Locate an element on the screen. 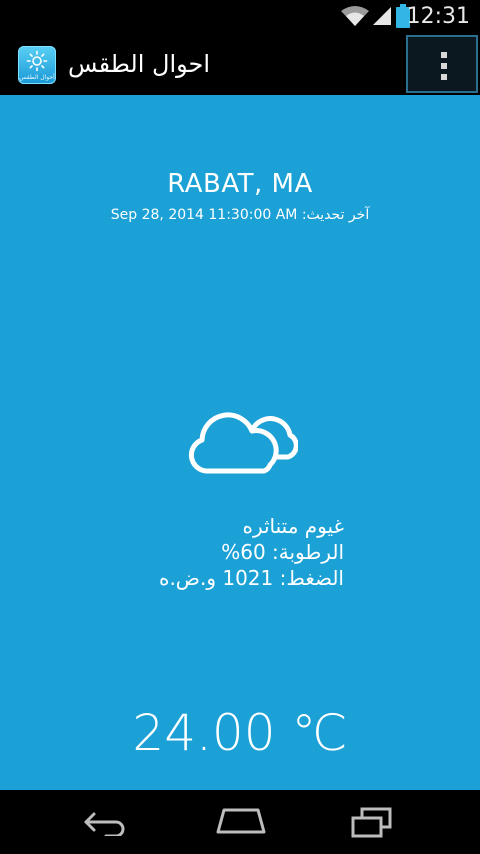 Image resolution: width=480 pixels, height=854 pixels. status-bar: 12:31 is located at coordinates (240, 16).